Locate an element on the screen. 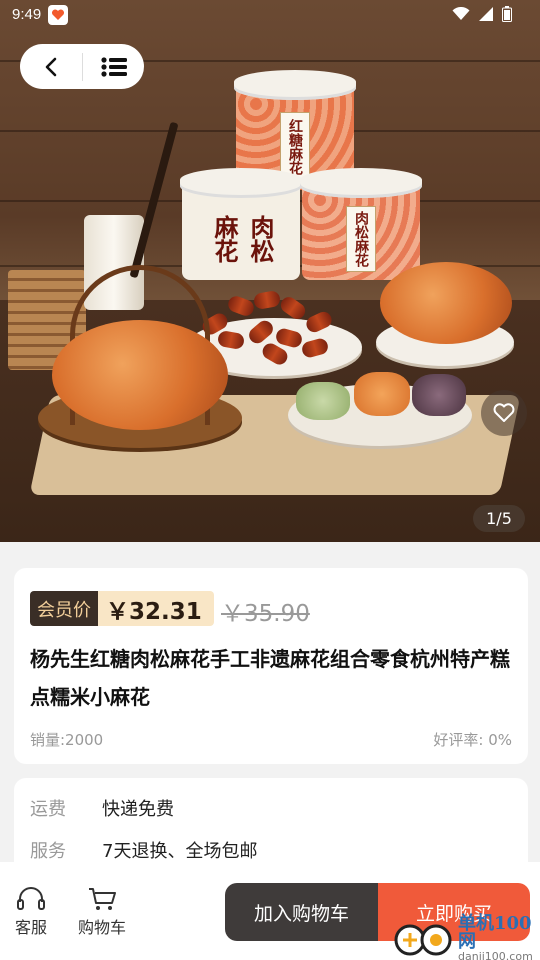  service-key: 服务 is located at coordinates (48, 851).